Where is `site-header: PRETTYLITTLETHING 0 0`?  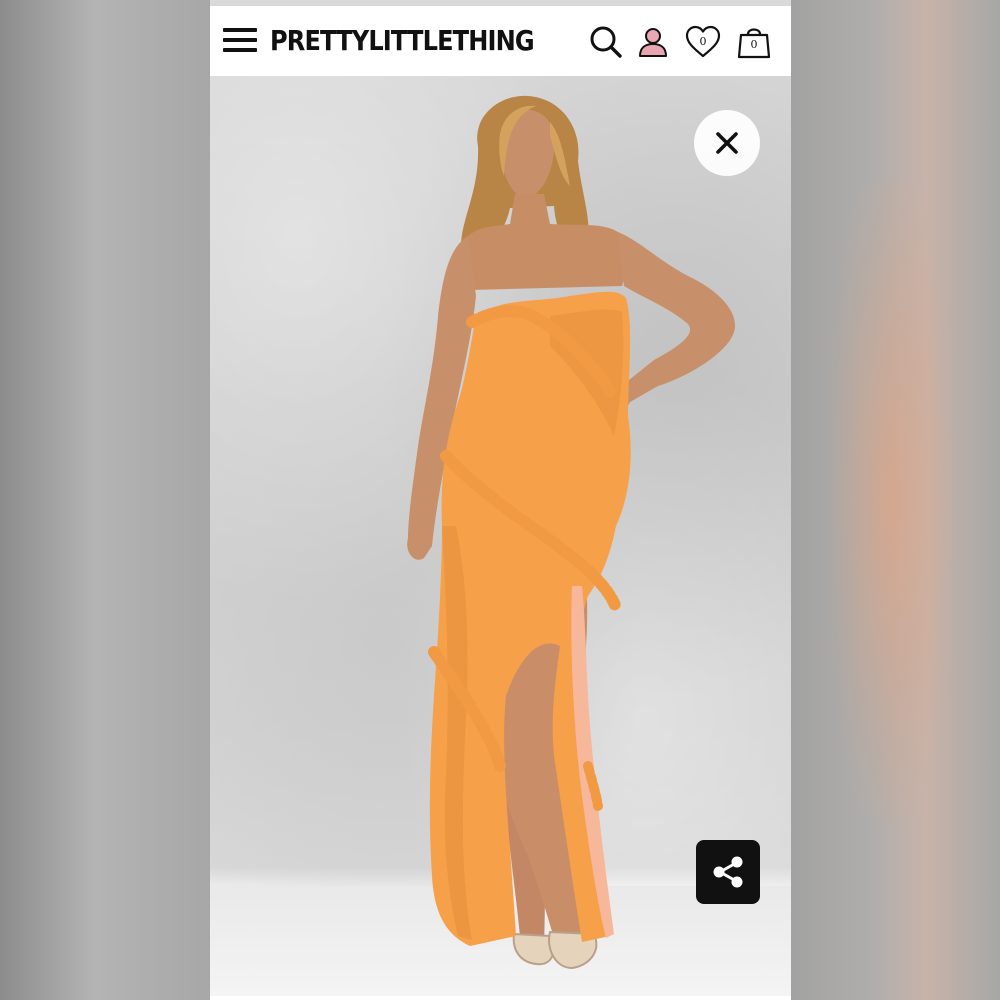
site-header: PRETTYLITTLETHING 0 0 is located at coordinates (500, 41).